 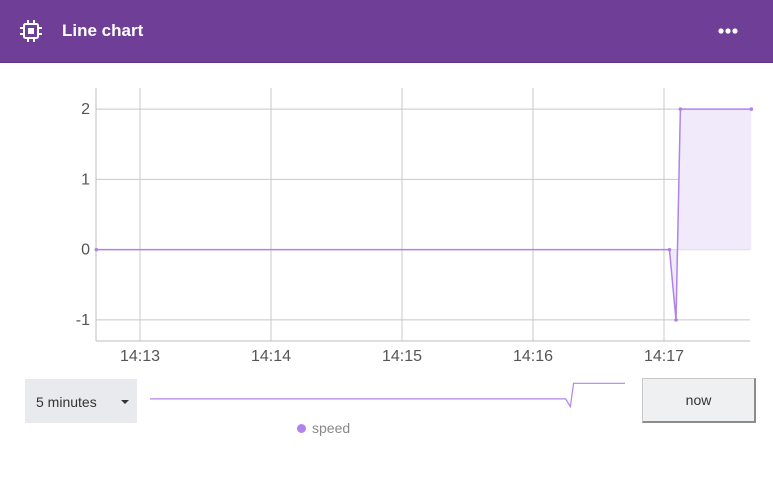 I want to click on legend-marker, so click(x=301, y=428).